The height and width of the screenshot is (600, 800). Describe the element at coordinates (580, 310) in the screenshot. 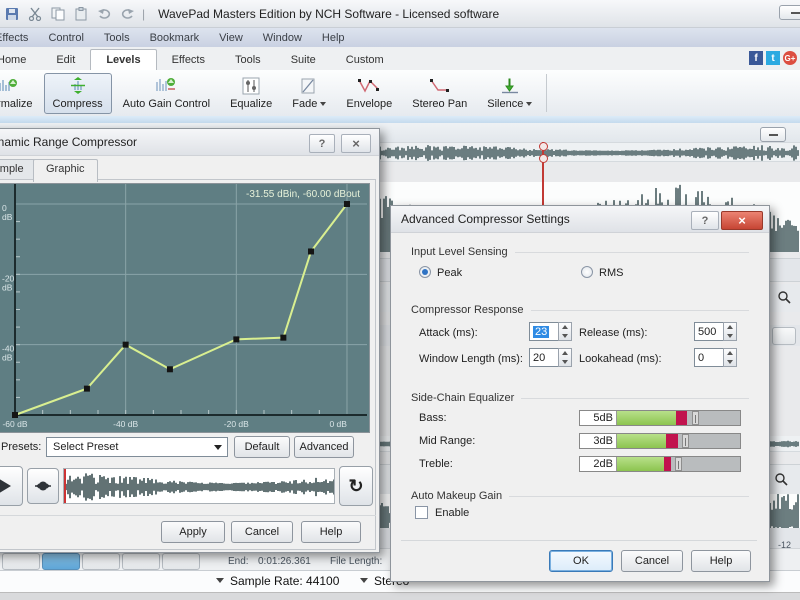

I see `compressor-response-group: Compressor Response` at that location.